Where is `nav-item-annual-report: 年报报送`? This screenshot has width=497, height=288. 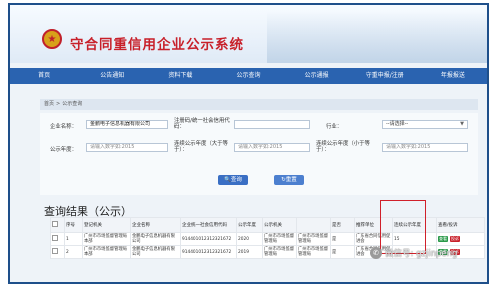 nav-item-annual-report: 年报报送 is located at coordinates (453, 76).